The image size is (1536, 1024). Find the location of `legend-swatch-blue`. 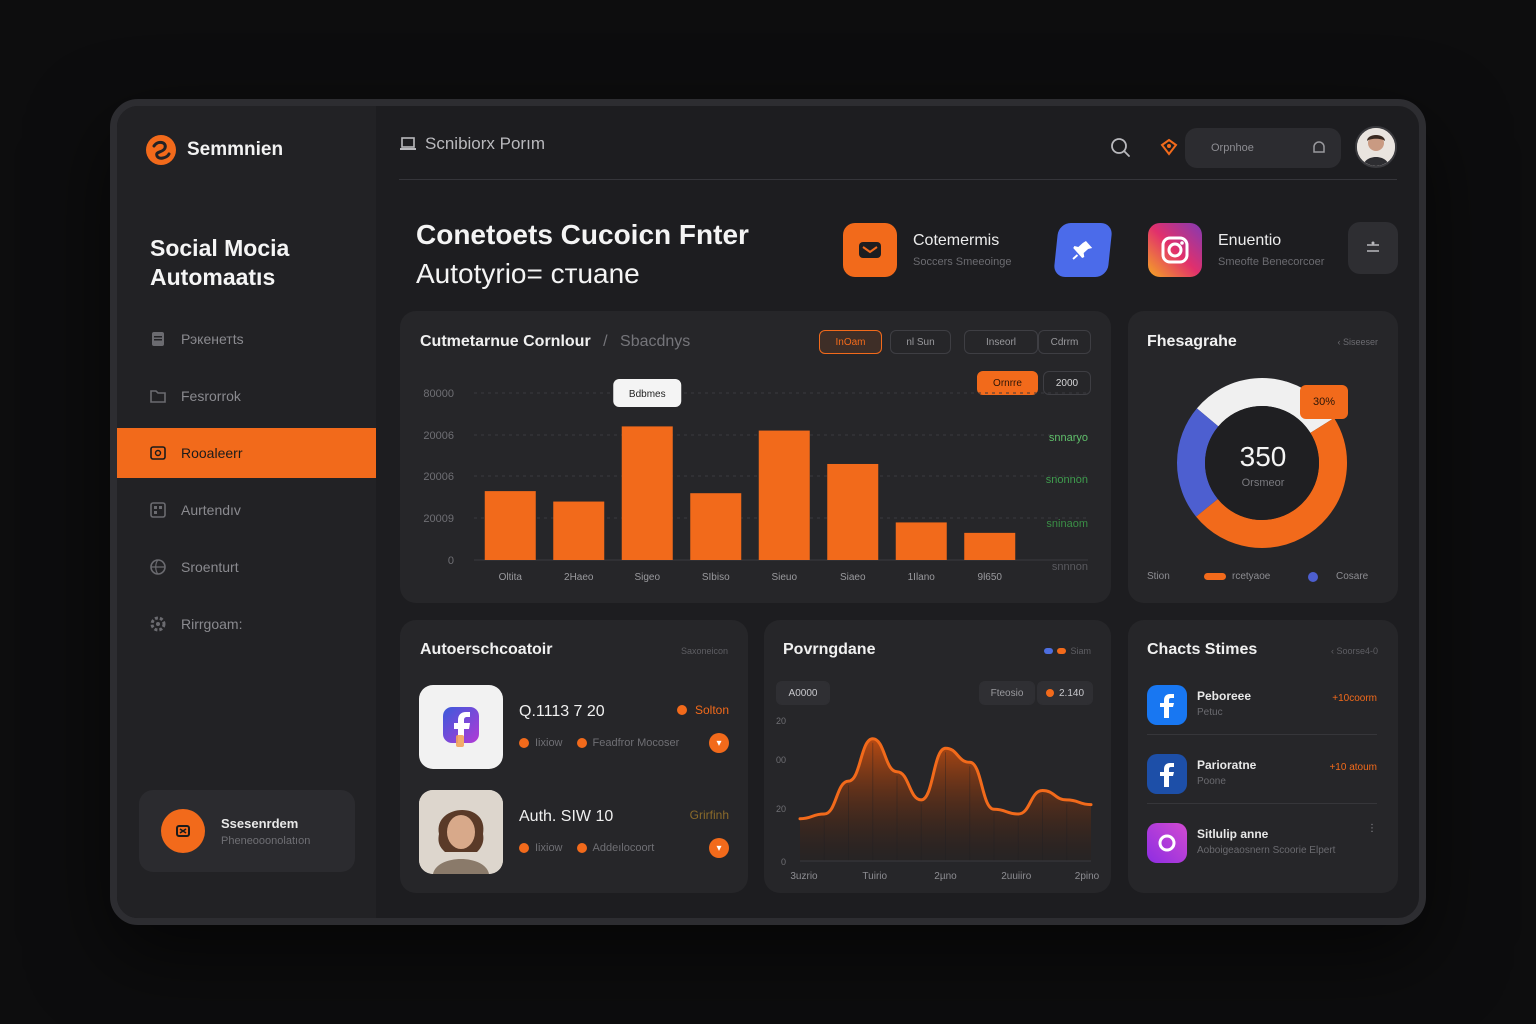

legend-swatch-blue is located at coordinates (1313, 577).